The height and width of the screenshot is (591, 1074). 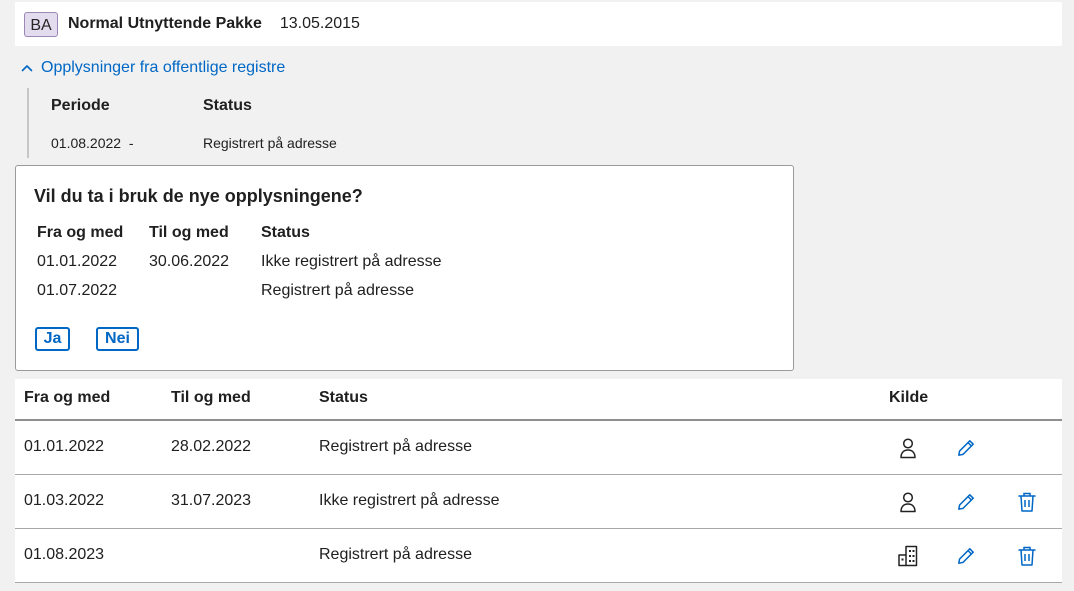 What do you see at coordinates (189, 261) in the screenshot?
I see `dialog-cell-to: 30.06.2022` at bounding box center [189, 261].